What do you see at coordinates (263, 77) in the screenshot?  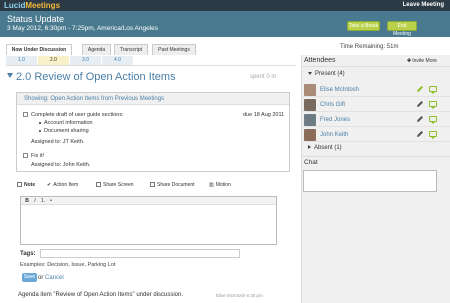 I see `time-spent: spent 0 m` at bounding box center [263, 77].